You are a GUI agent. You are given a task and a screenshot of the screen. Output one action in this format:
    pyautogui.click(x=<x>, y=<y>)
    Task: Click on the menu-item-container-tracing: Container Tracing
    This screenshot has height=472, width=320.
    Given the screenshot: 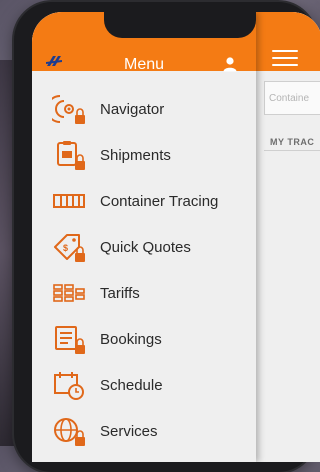 What is the action you would take?
    pyautogui.click(x=144, y=201)
    